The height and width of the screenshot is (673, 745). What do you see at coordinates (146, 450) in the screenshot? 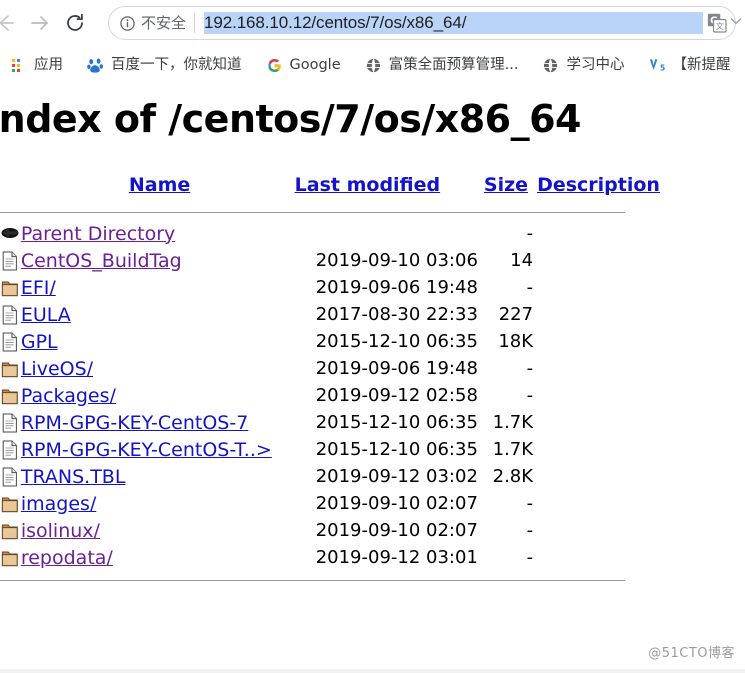
I see `file-link: RPM-GPG-KEY-CentOS-T..>` at bounding box center [146, 450].